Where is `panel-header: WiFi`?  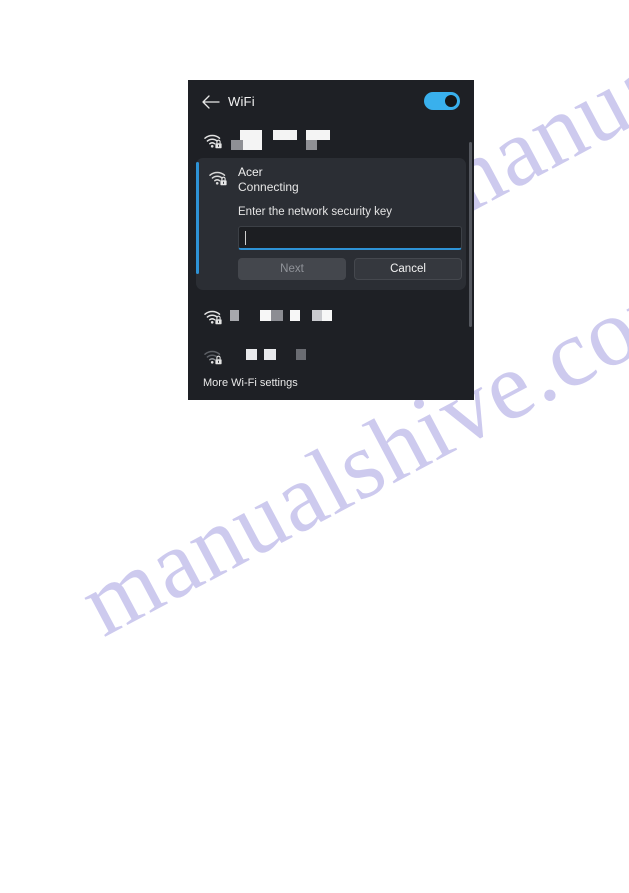 panel-header: WiFi is located at coordinates (331, 101).